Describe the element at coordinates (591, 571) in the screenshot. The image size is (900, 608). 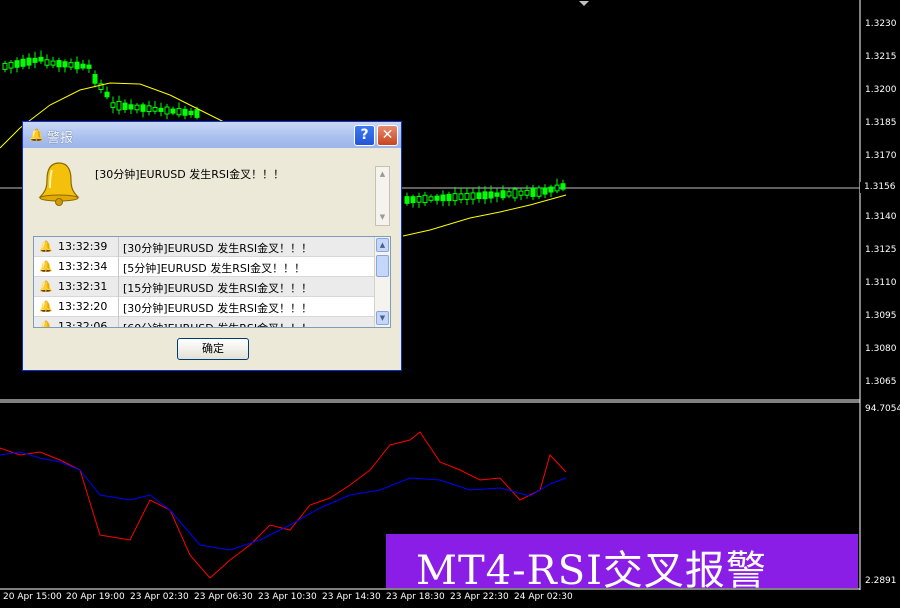
I see `banner-text: MT4-RSI交叉报警` at that location.